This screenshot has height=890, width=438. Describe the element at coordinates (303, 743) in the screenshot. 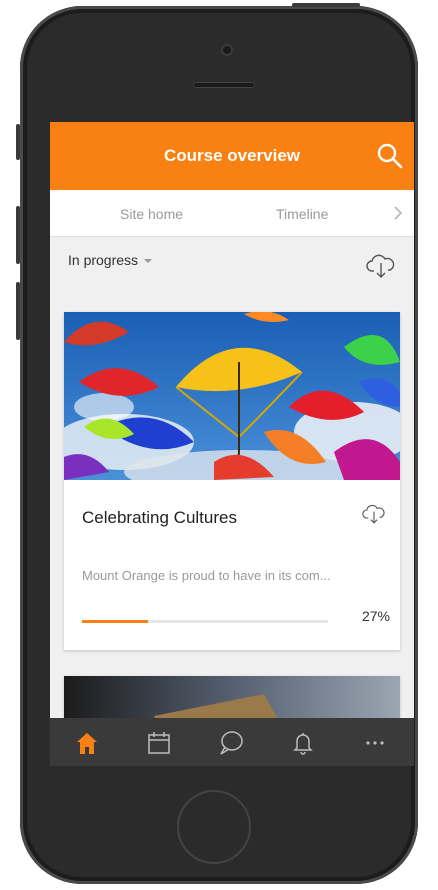

I see `bell-icon` at that location.